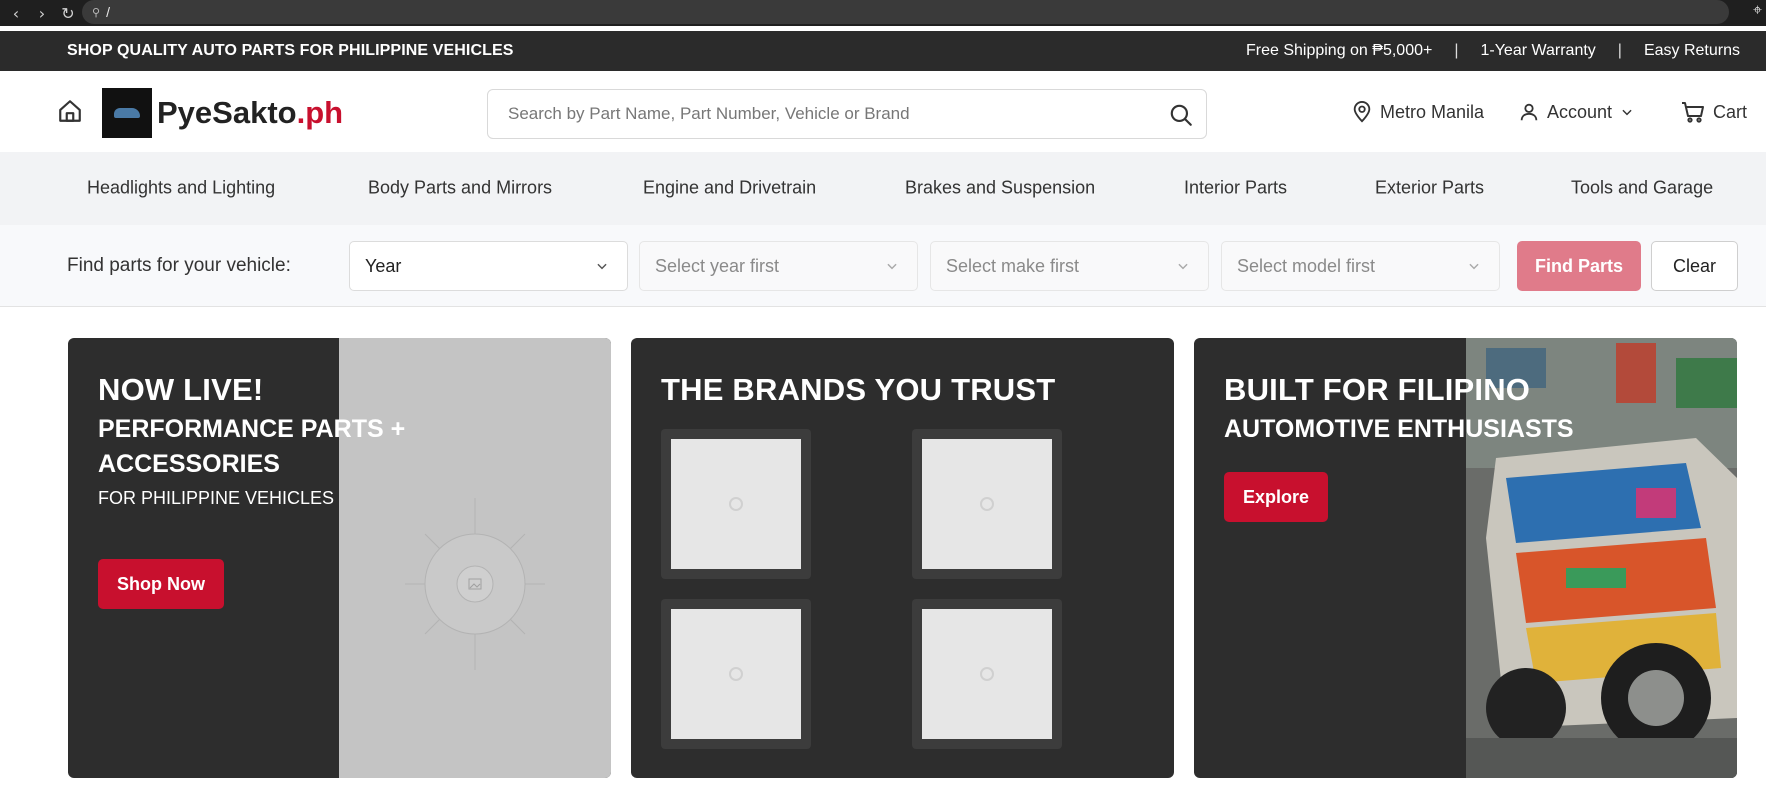  What do you see at coordinates (1642, 188) in the screenshot?
I see `category-tools-garage: Tools and Garage` at bounding box center [1642, 188].